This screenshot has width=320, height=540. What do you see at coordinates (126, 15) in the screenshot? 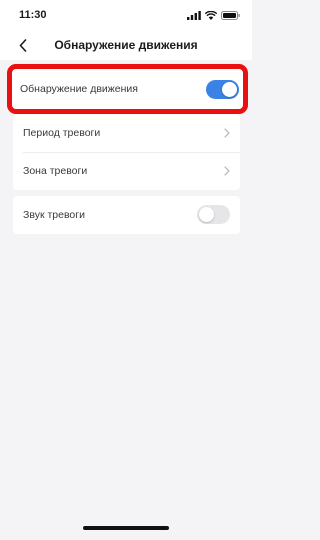
I see `status-bar: 11:30` at bounding box center [126, 15].